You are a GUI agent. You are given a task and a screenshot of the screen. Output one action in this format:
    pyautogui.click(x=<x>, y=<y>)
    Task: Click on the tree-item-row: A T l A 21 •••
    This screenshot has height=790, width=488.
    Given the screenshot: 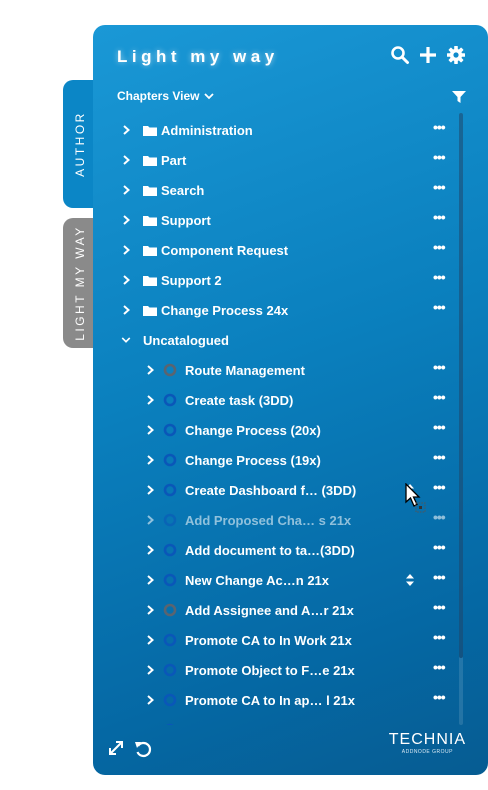 What is the action you would take?
    pyautogui.click(x=278, y=720)
    